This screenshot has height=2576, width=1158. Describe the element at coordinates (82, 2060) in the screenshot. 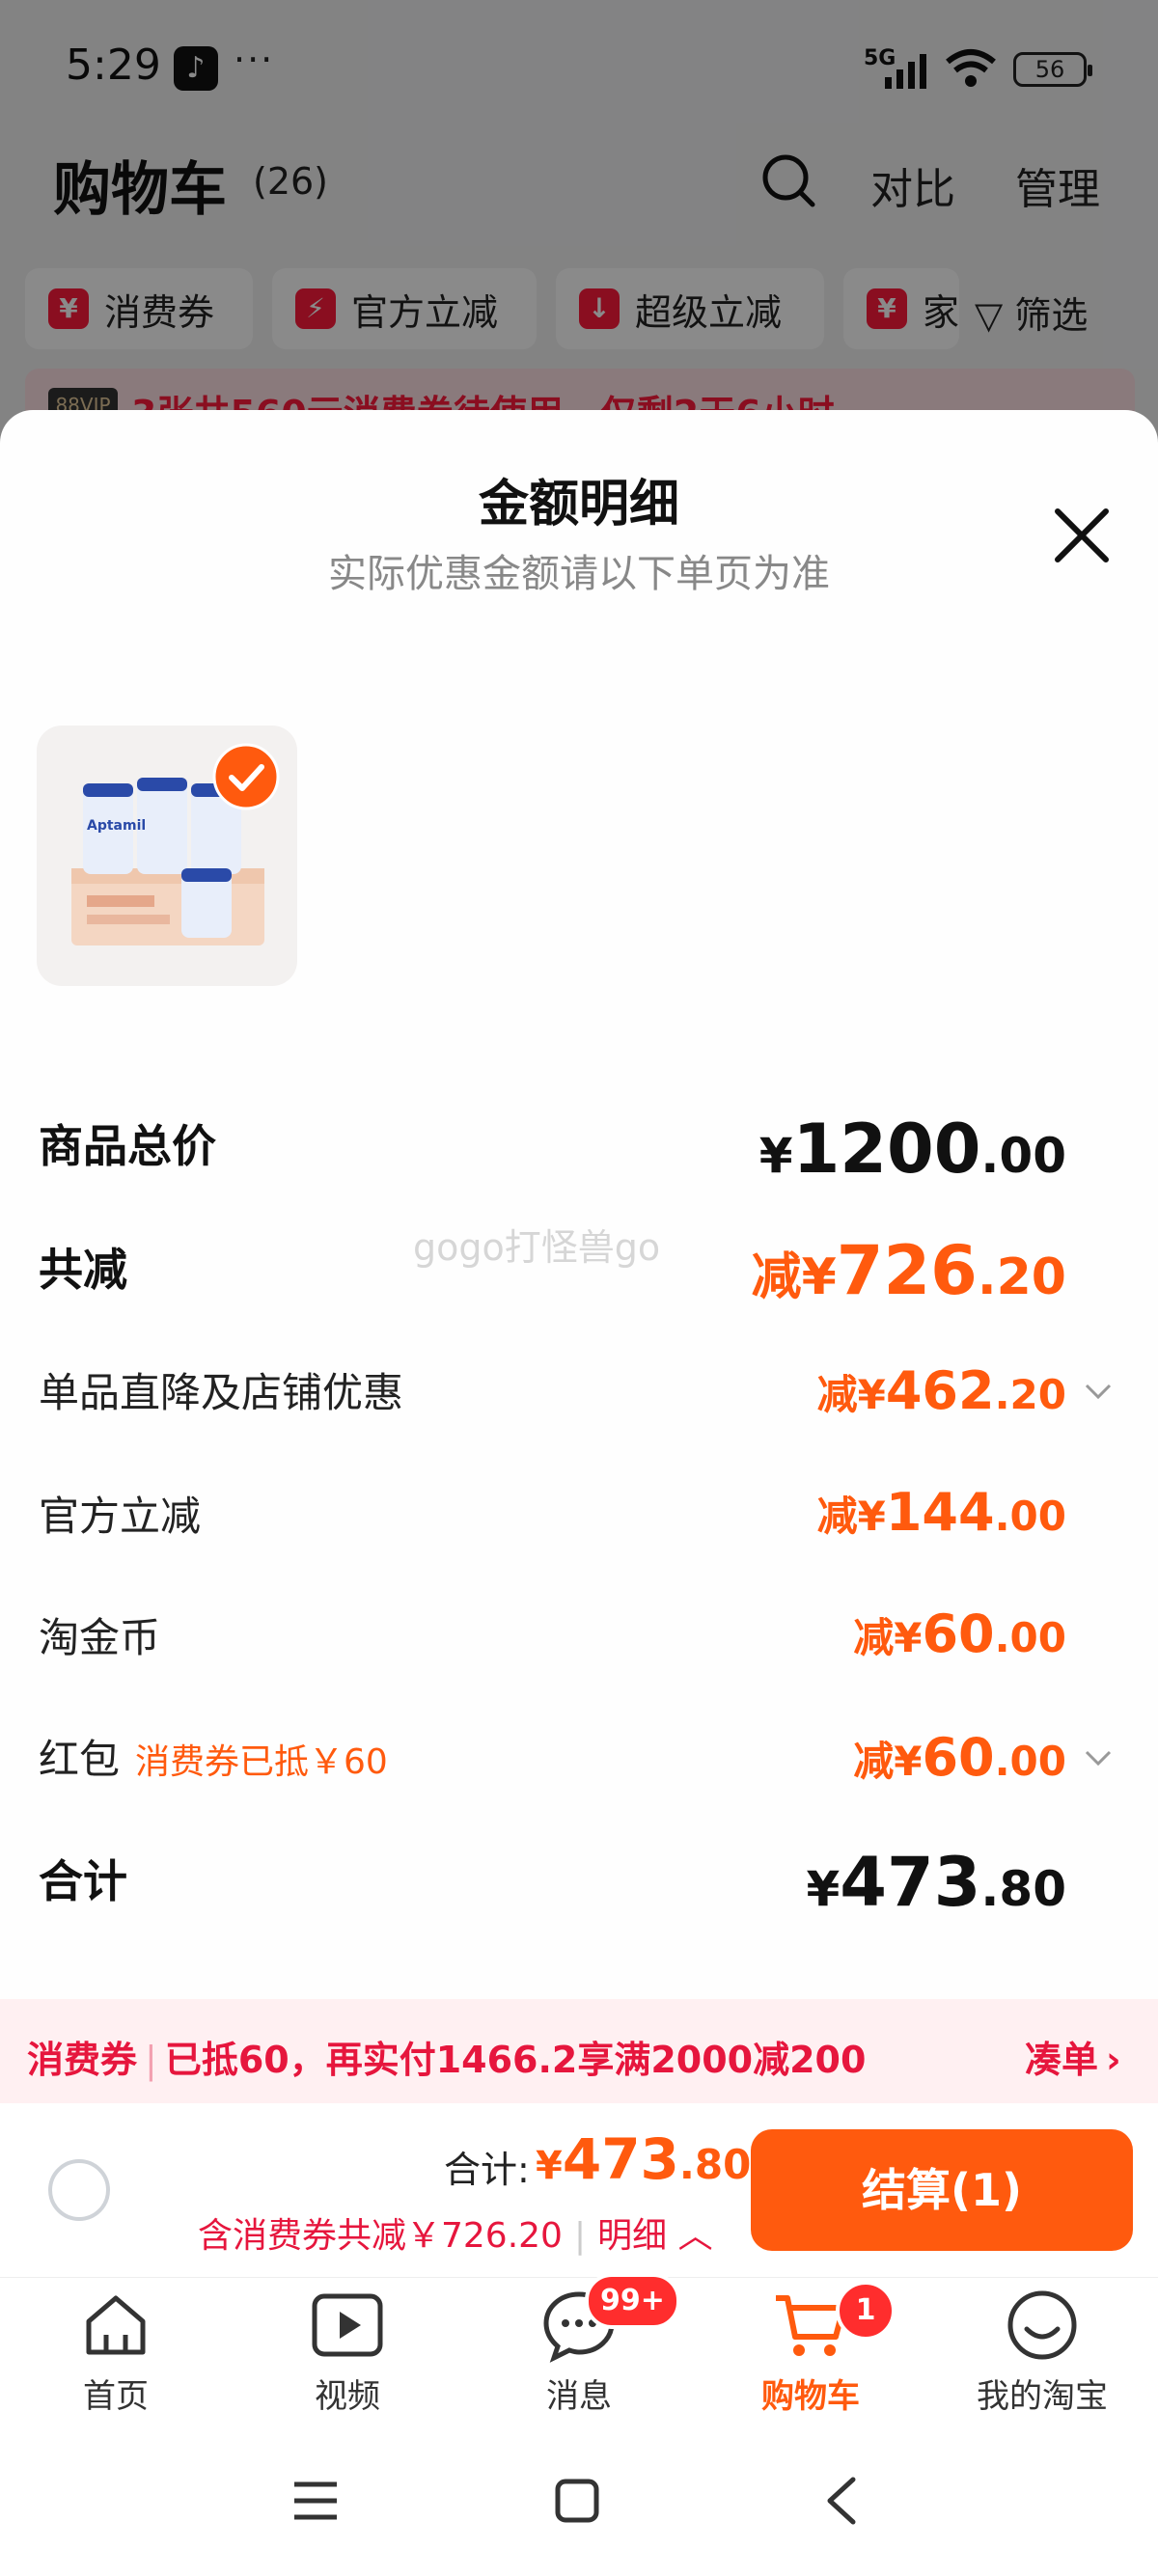

I see `coupon-tag: 消费券` at that location.